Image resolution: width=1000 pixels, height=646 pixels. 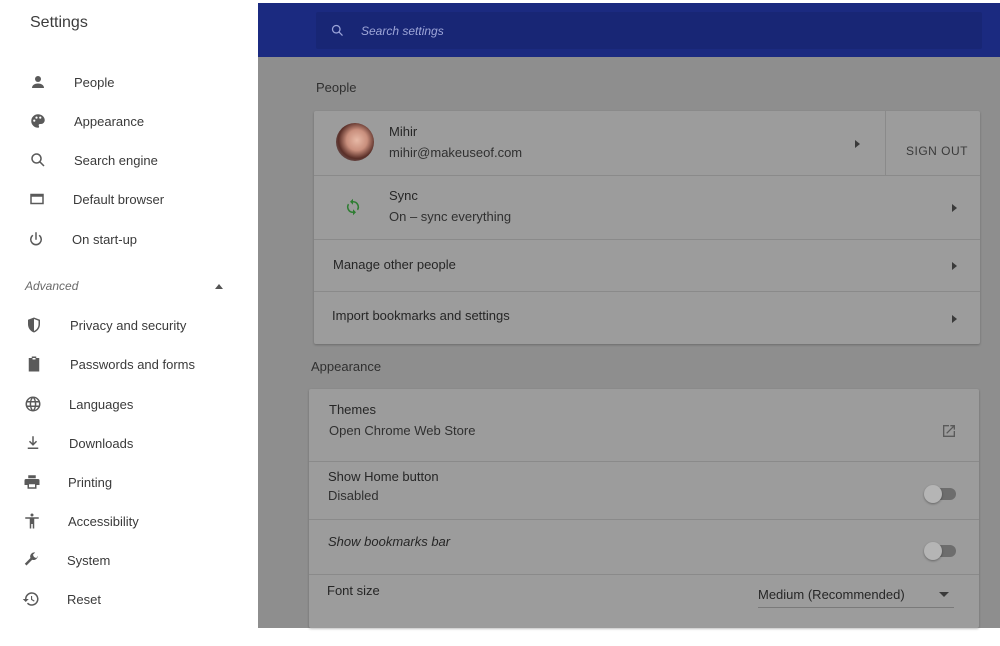 What do you see at coordinates (831, 594) in the screenshot?
I see `font-size-value: Medium (Recommended)` at bounding box center [831, 594].